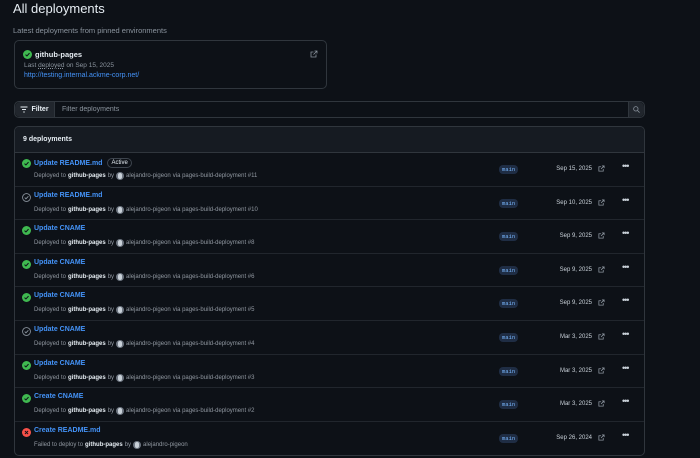 This screenshot has width=700, height=458. Describe the element at coordinates (636, 109) in the screenshot. I see `search-button` at that location.